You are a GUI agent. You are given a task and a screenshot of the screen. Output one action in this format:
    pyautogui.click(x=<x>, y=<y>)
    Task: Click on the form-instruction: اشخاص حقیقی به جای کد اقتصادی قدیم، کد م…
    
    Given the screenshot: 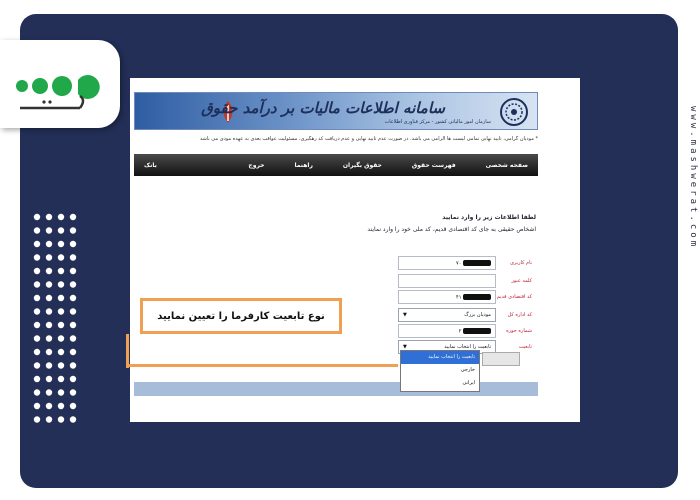 What is the action you would take?
    pyautogui.click(x=451, y=229)
    